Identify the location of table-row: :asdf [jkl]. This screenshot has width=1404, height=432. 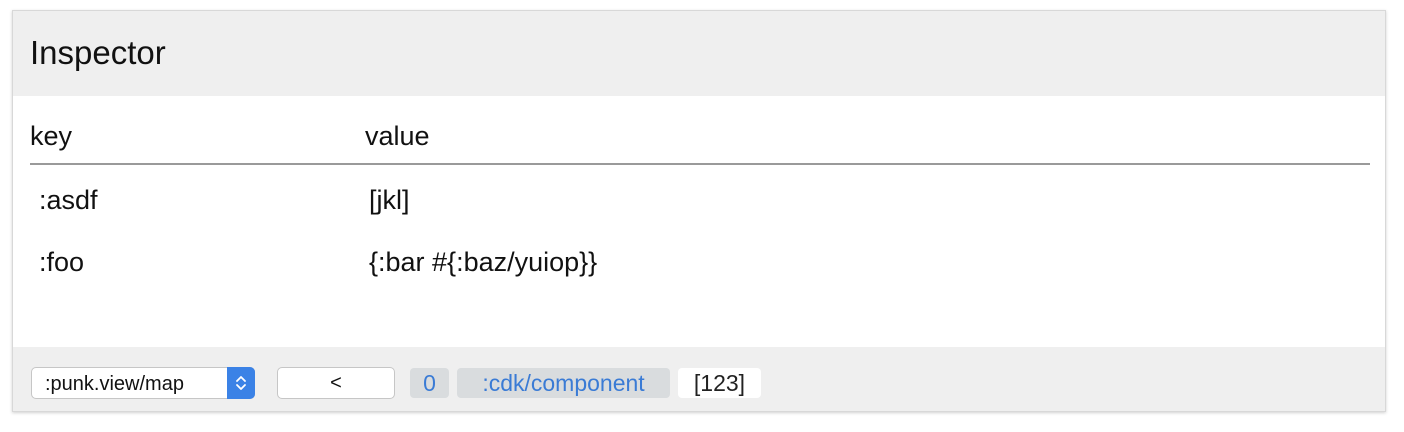
(700, 196).